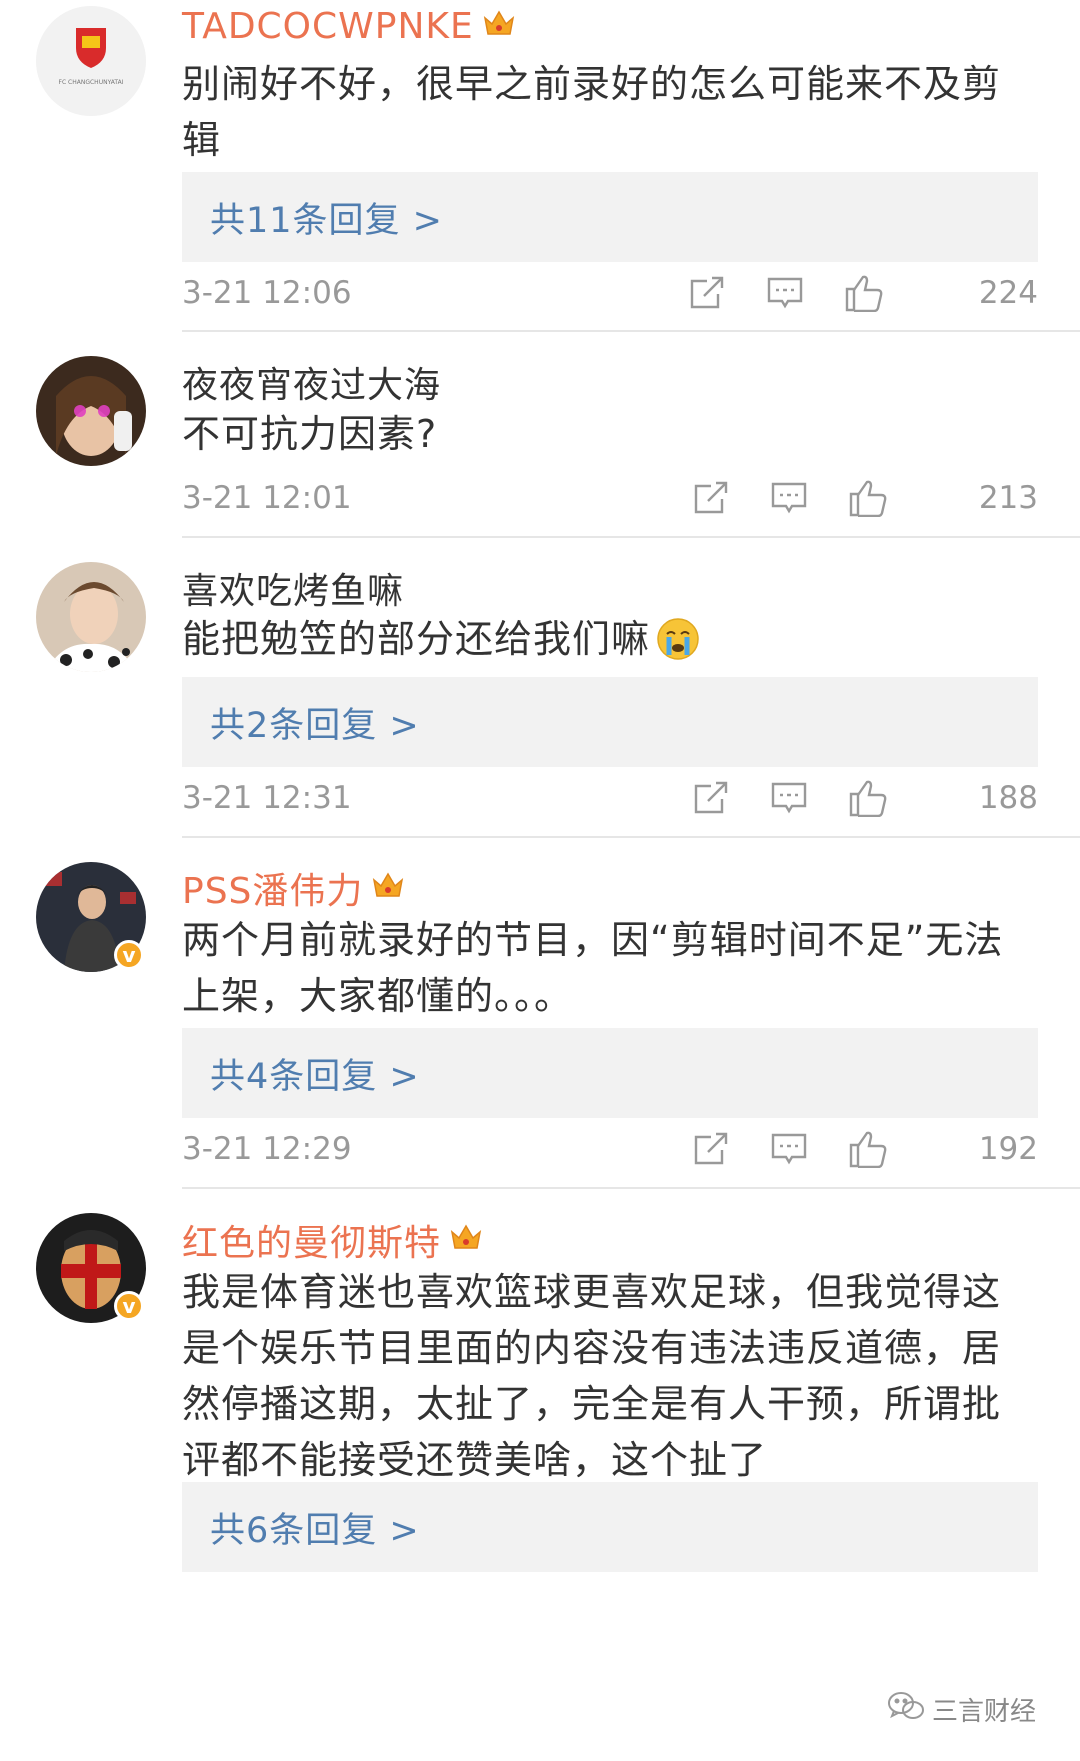  Describe the element at coordinates (272, 888) in the screenshot. I see `username-text: PSS潘伟力` at that location.